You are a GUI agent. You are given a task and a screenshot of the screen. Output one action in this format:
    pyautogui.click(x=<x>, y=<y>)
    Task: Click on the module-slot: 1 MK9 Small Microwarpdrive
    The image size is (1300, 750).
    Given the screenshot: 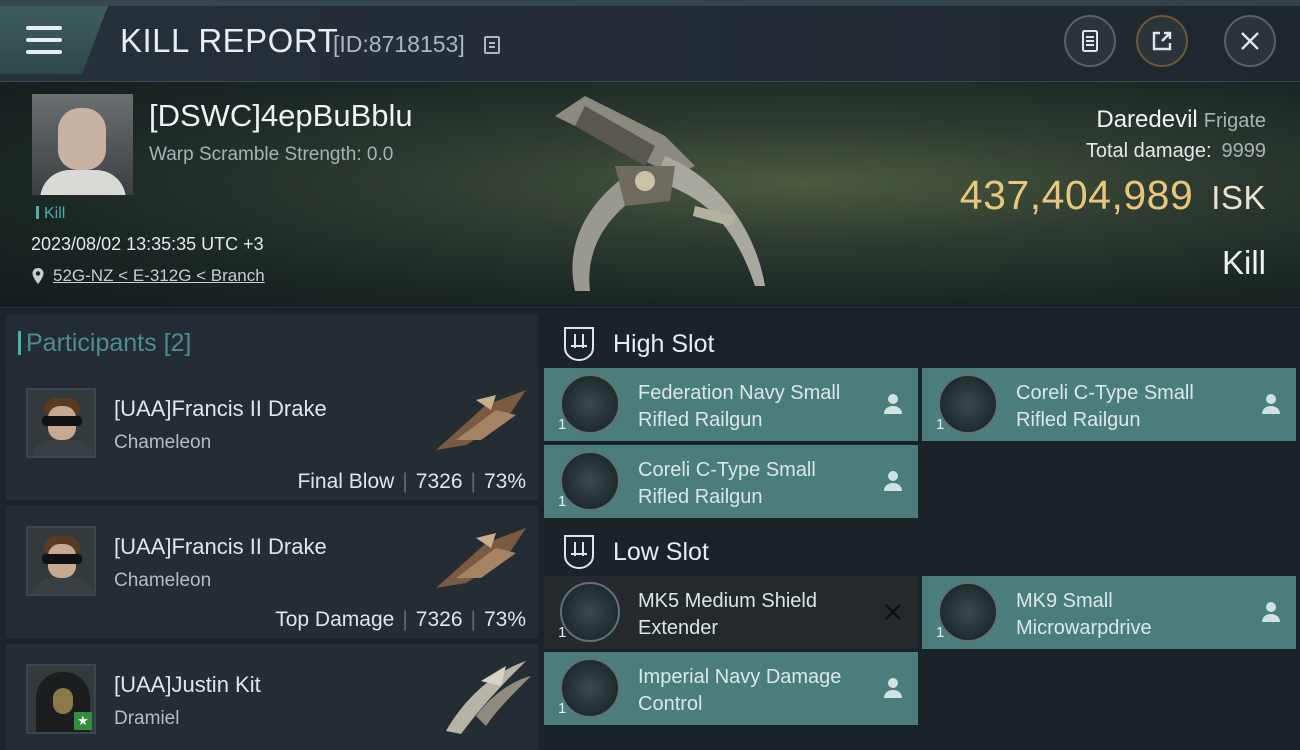 What is the action you would take?
    pyautogui.click(x=1109, y=612)
    